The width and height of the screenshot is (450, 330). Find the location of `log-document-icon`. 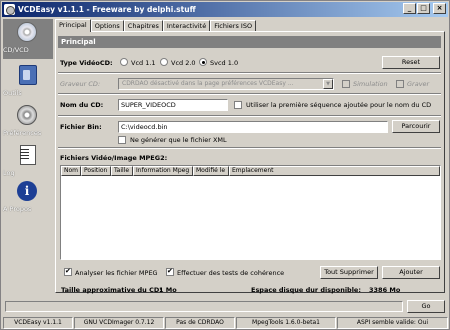

log-document-icon is located at coordinates (28, 155).